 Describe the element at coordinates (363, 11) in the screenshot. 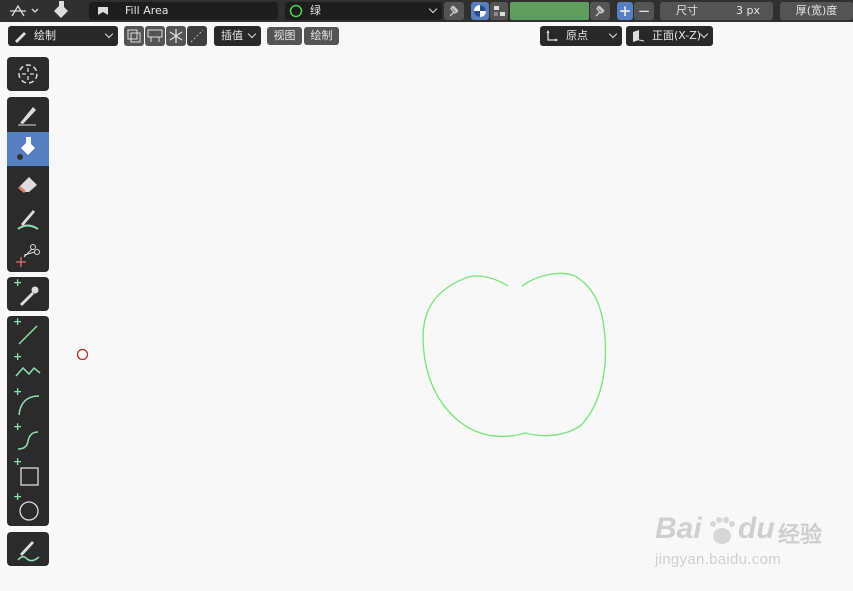

I see `material-selector: 绿` at that location.